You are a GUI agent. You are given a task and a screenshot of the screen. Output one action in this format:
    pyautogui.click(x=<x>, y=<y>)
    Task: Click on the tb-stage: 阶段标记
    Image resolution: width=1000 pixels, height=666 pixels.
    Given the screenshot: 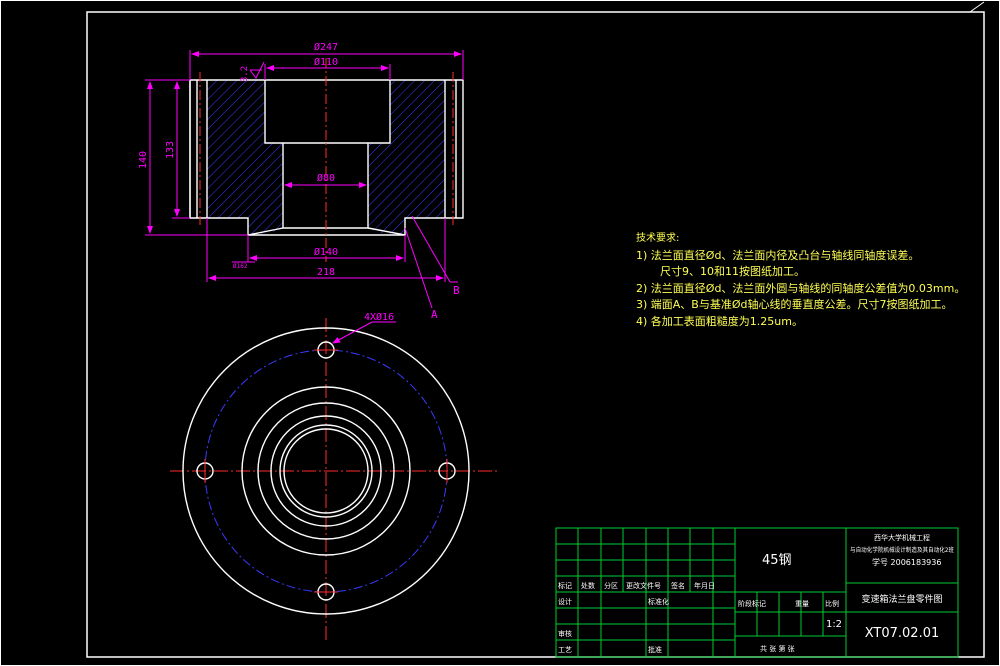 What is the action you would take?
    pyautogui.click(x=752, y=603)
    